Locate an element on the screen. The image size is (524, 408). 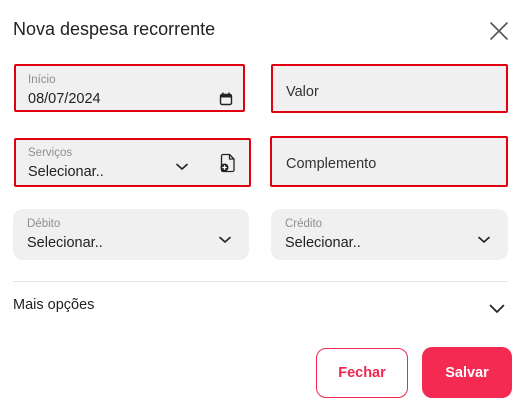
servicos-select: Serviços Selecionar.. is located at coordinates (132, 162).